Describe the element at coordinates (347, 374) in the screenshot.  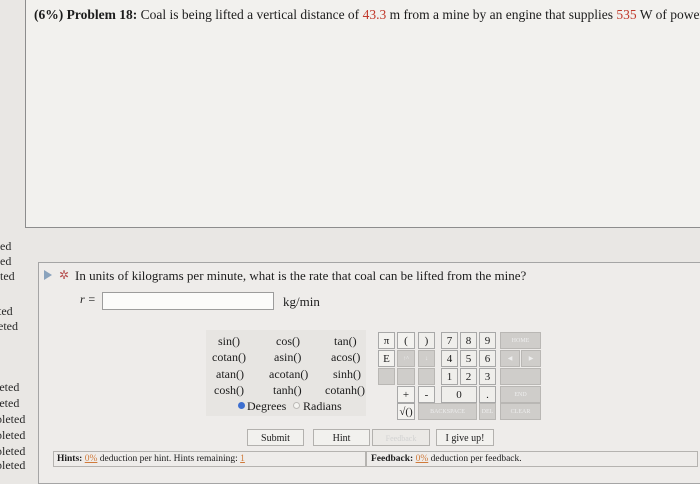
I see `sinh-button: sinh()` at that location.